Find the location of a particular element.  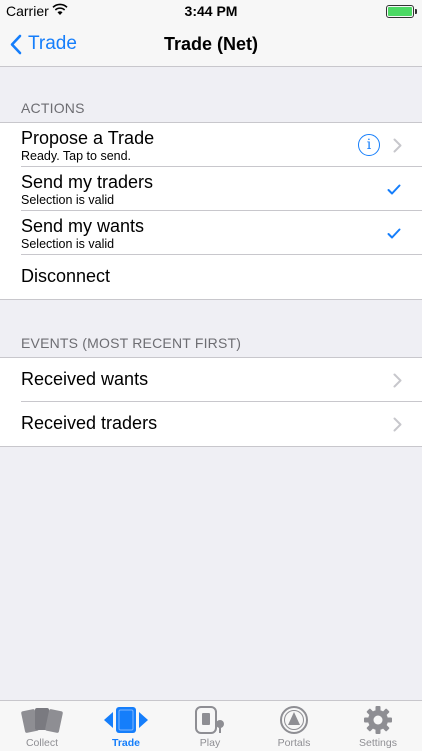

tab-settings: Settings is located at coordinates (378, 726).